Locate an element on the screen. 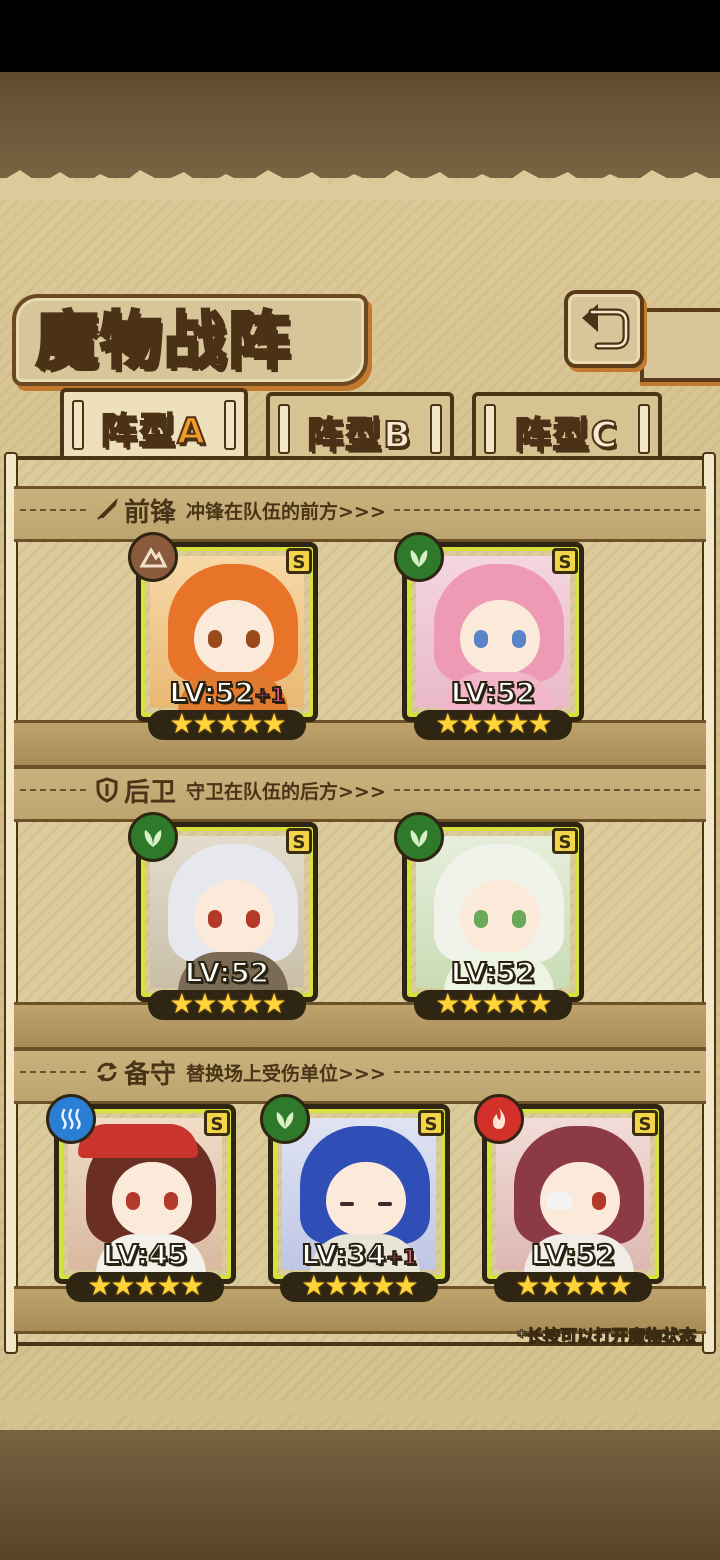 This screenshot has width=720, height=1560. unit-card-rear-1: S LV:52 ★★★★★ is located at coordinates (223, 916).